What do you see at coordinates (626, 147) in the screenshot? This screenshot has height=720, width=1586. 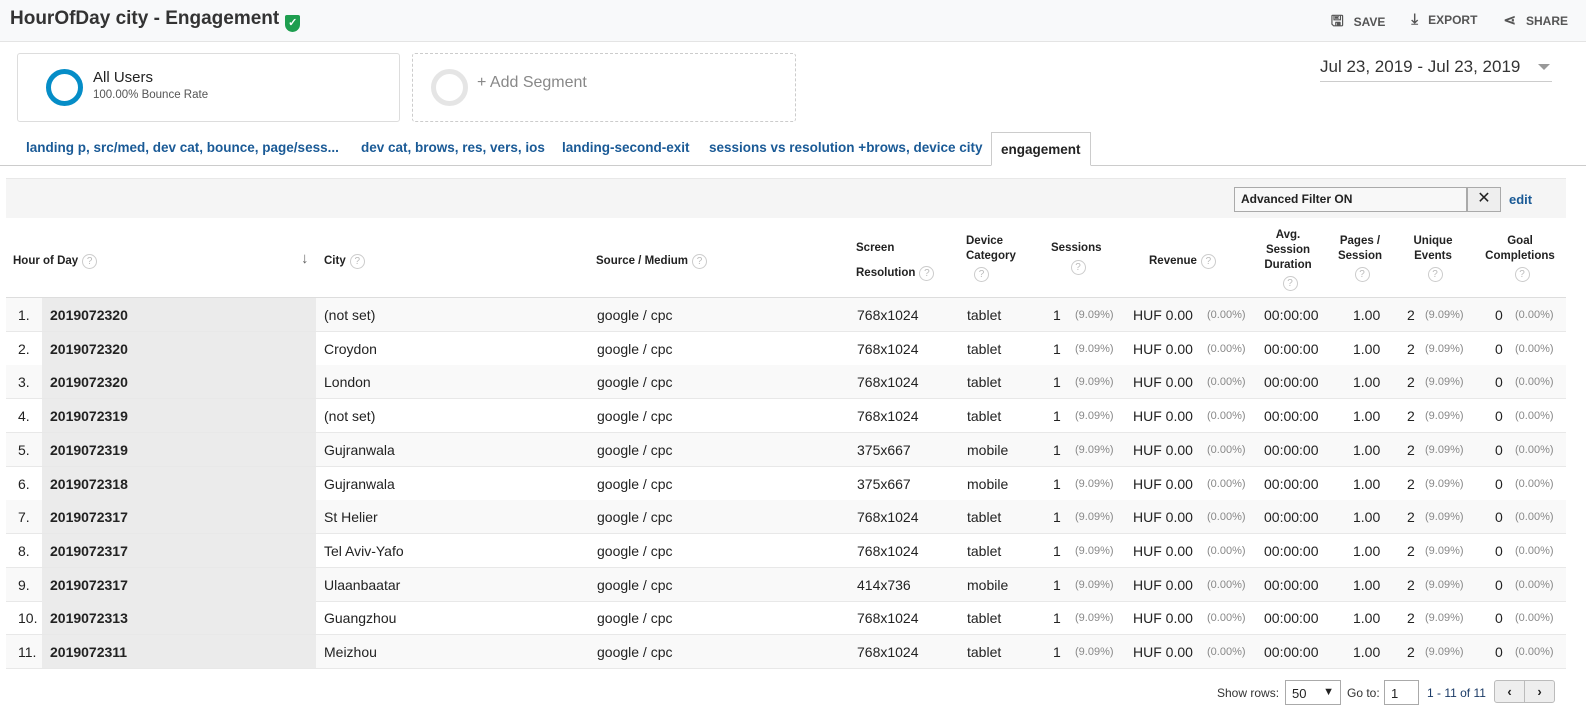 I see `tab-landing-second-exit: landing-second-exit` at bounding box center [626, 147].